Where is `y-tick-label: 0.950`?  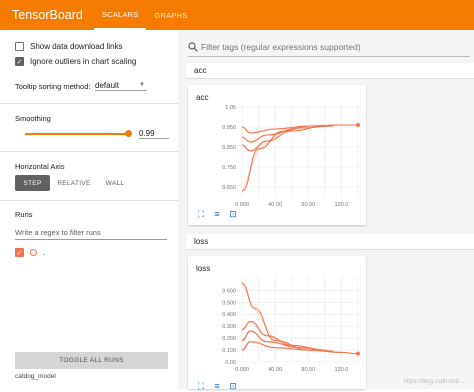
y-tick-label: 0.950 is located at coordinates (229, 128).